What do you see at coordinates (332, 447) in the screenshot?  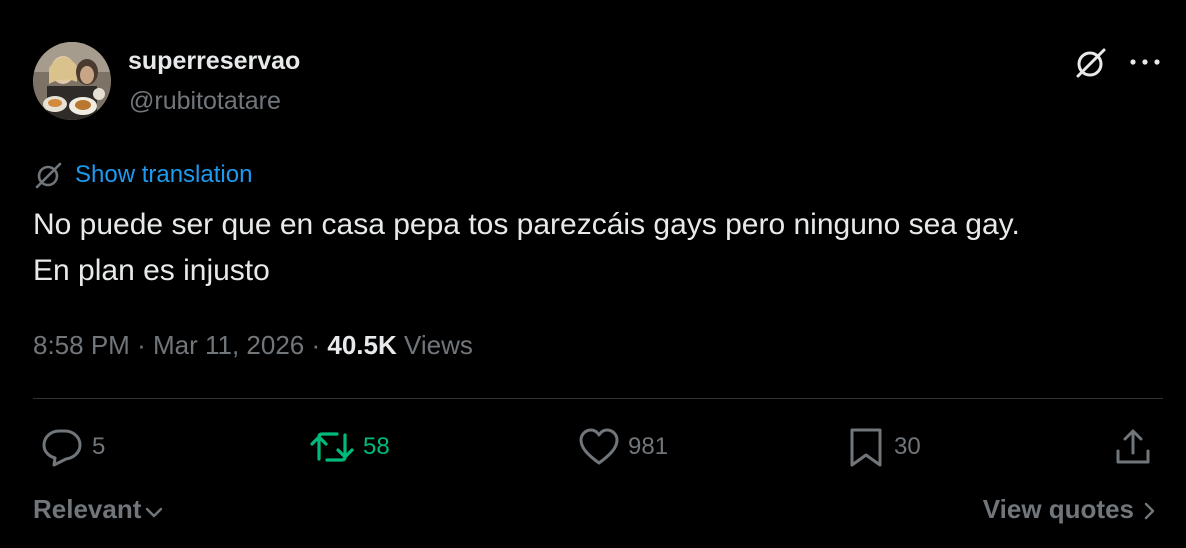 I see `repost-icon` at bounding box center [332, 447].